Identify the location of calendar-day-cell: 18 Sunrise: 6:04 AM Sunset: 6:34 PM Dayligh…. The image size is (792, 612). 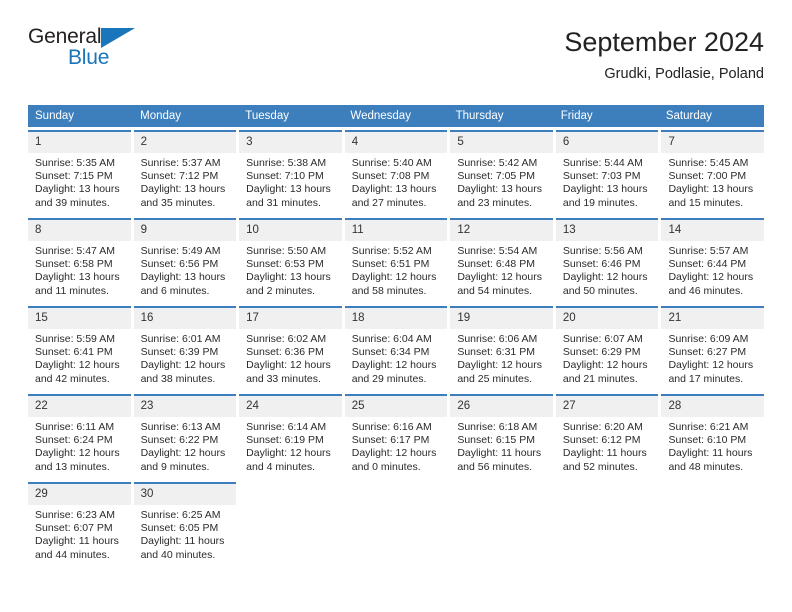
(396, 348).